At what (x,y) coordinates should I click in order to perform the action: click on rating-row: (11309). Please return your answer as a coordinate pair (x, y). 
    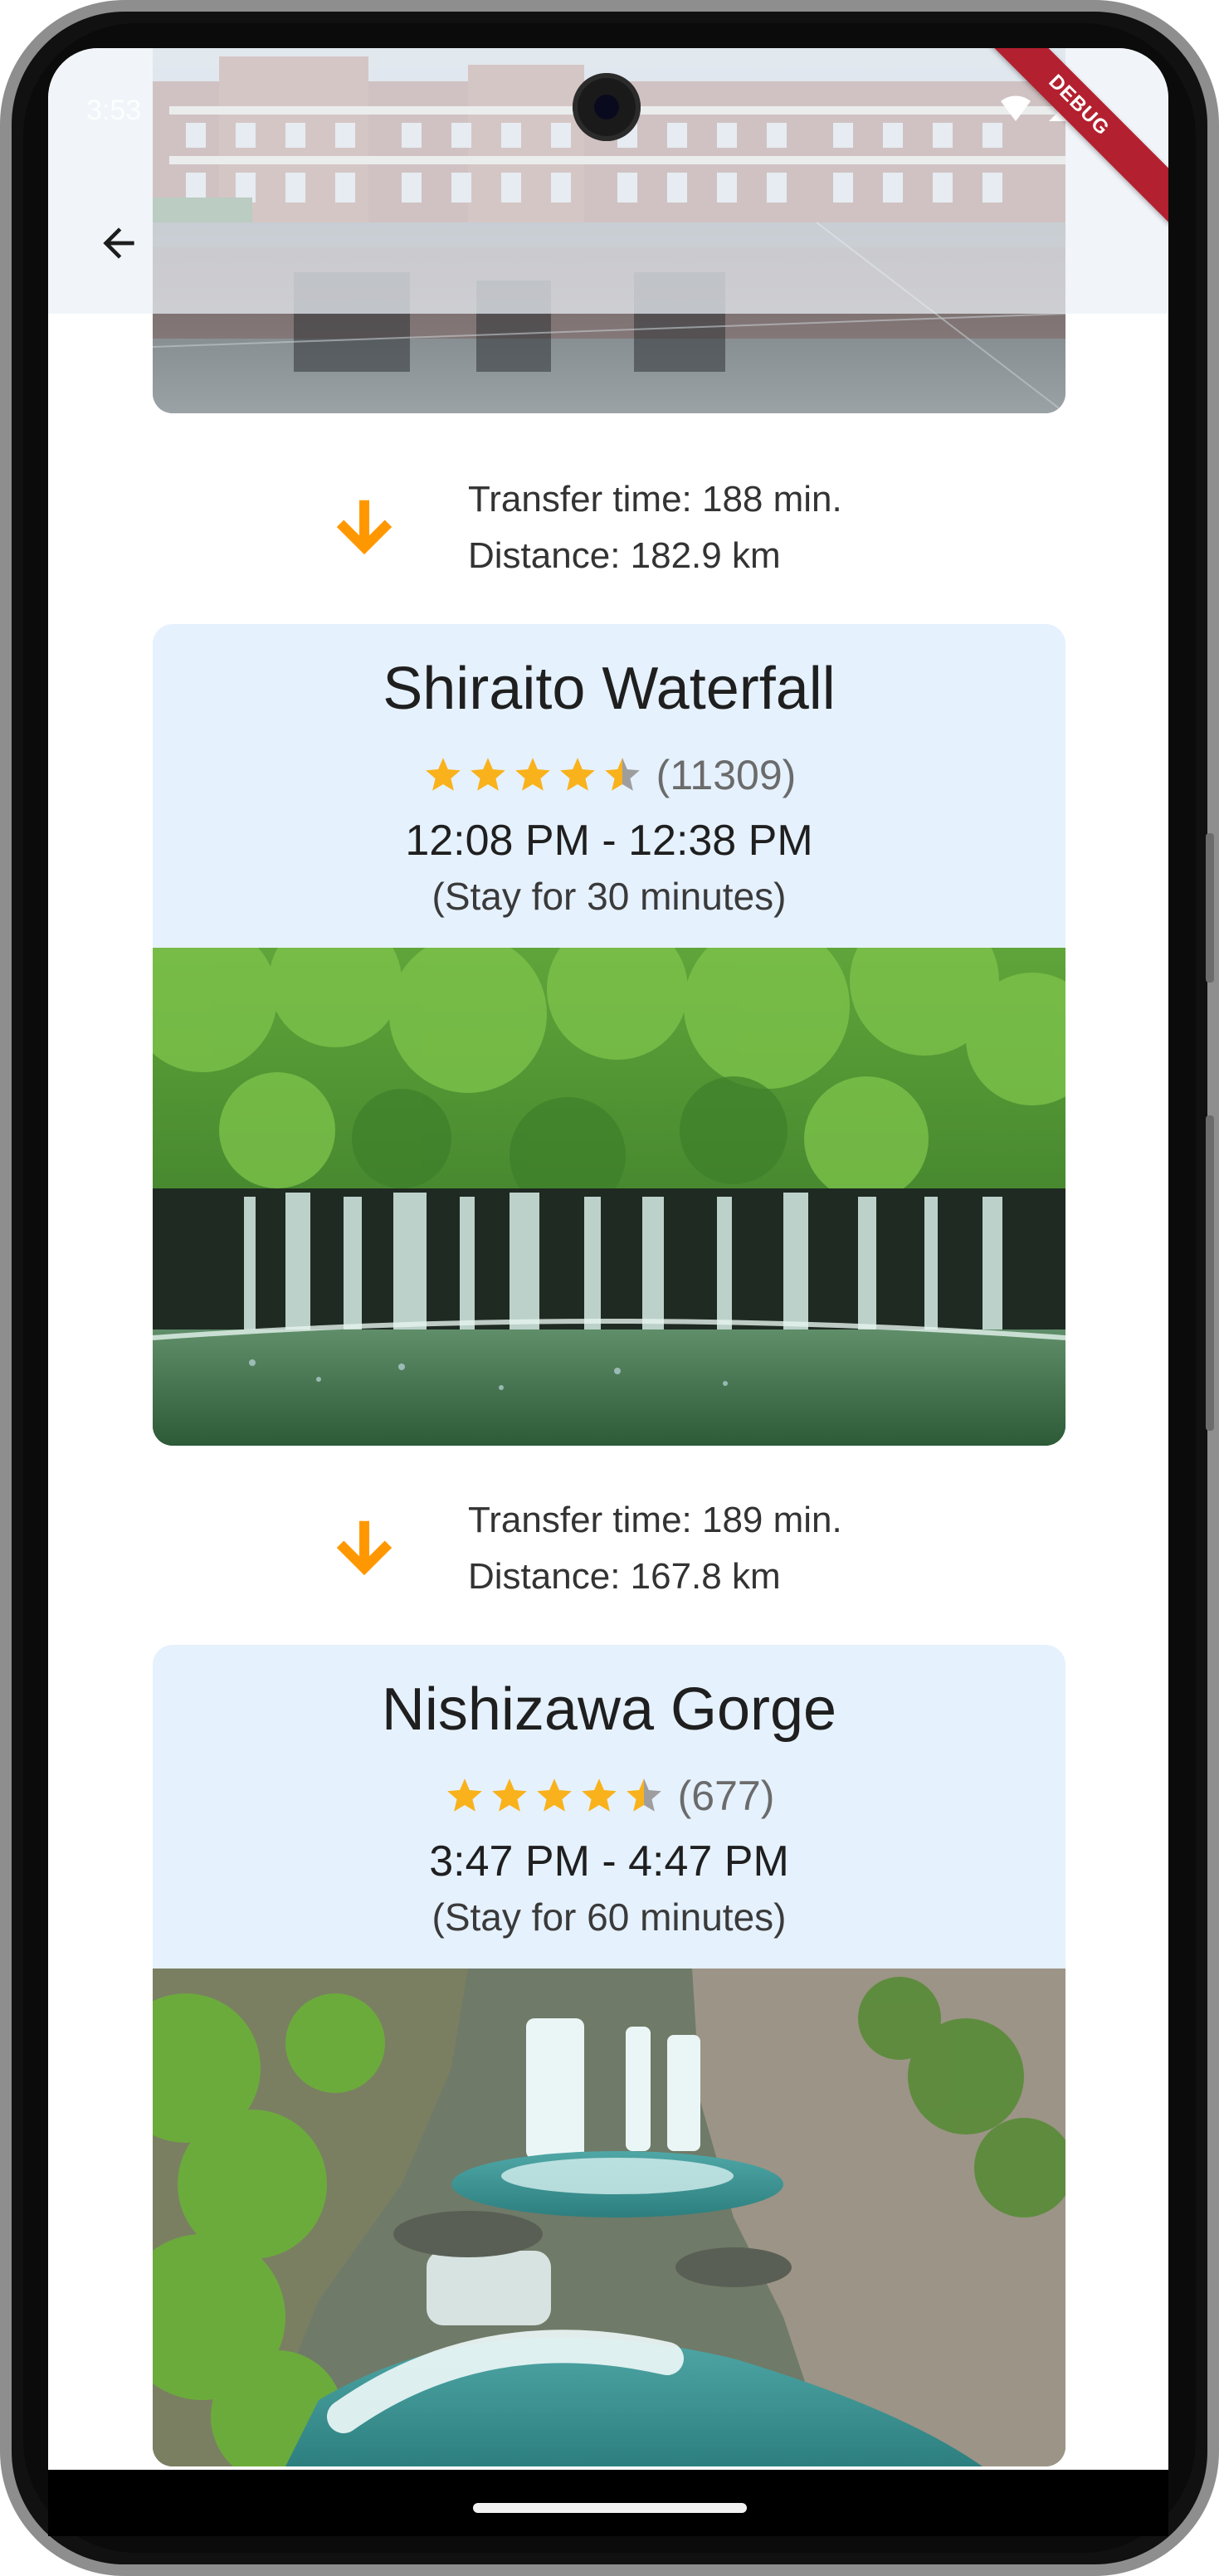
    Looking at the image, I should click on (609, 775).